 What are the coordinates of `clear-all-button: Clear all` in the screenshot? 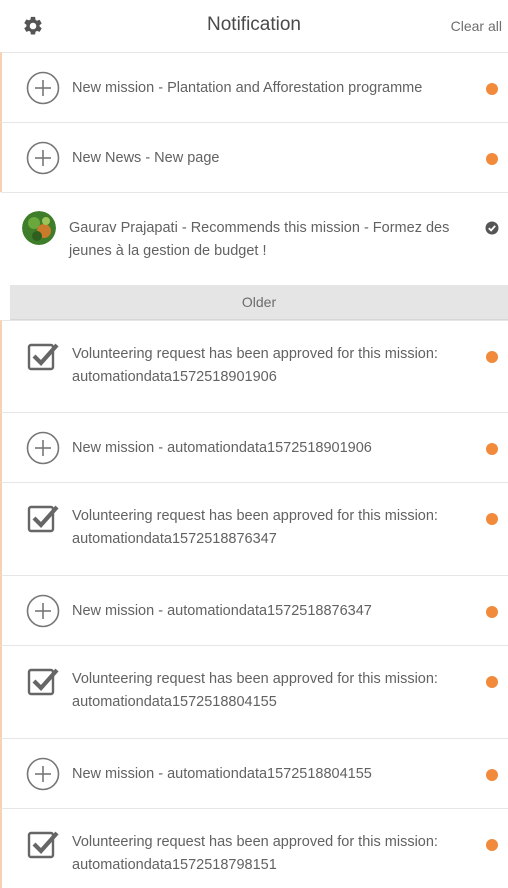 It's located at (476, 26).